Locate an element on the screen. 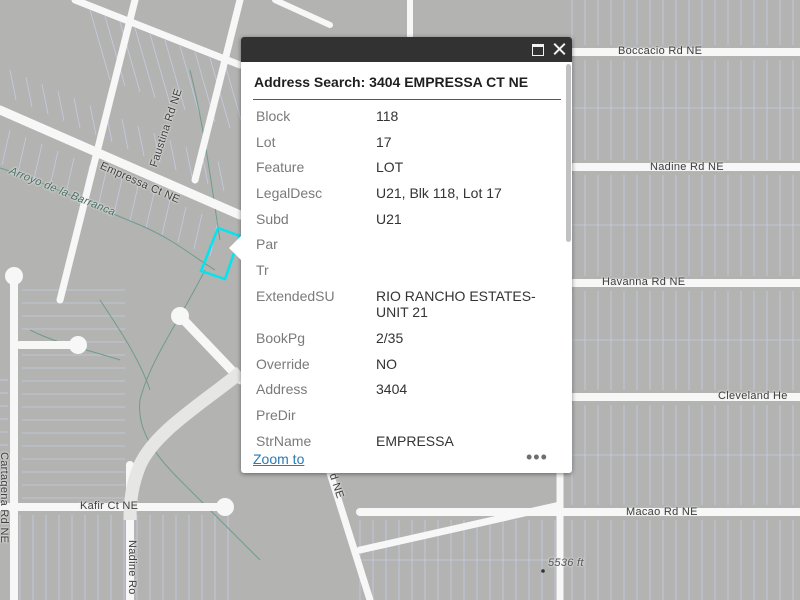 This screenshot has height=600, width=800. attribute-value: U21 is located at coordinates (389, 218).